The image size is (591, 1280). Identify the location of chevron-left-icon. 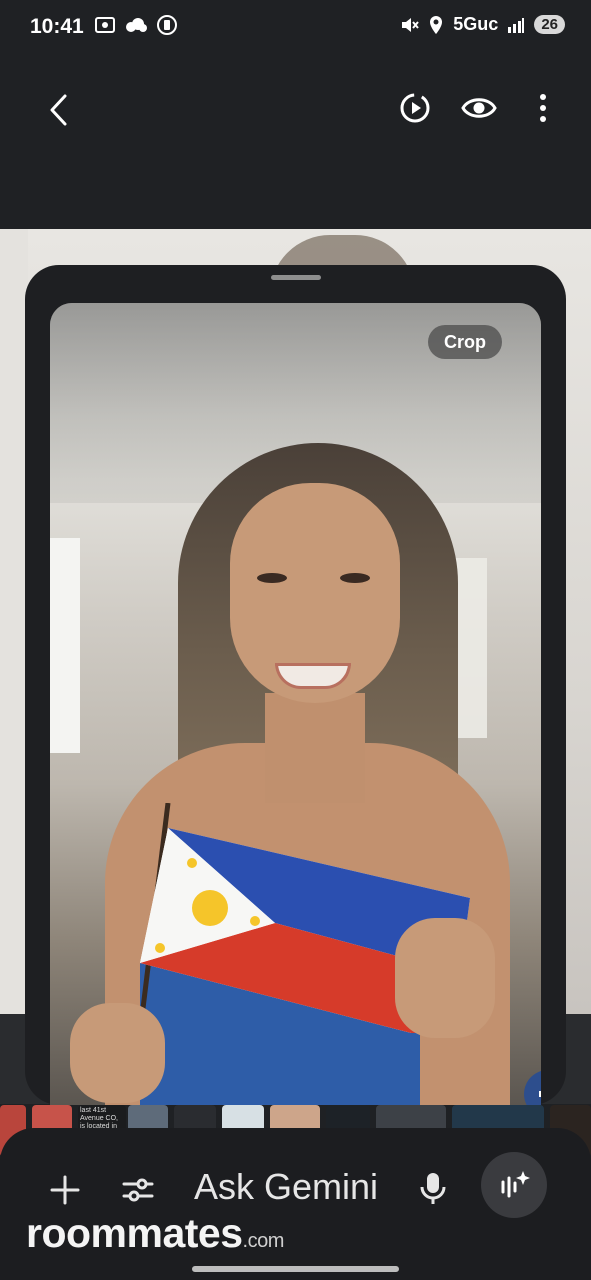
(58, 110).